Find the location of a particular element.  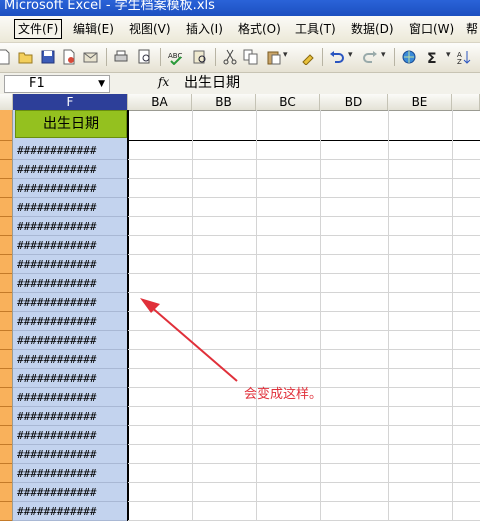

menu-tools: 工具(T) is located at coordinates (315, 29).